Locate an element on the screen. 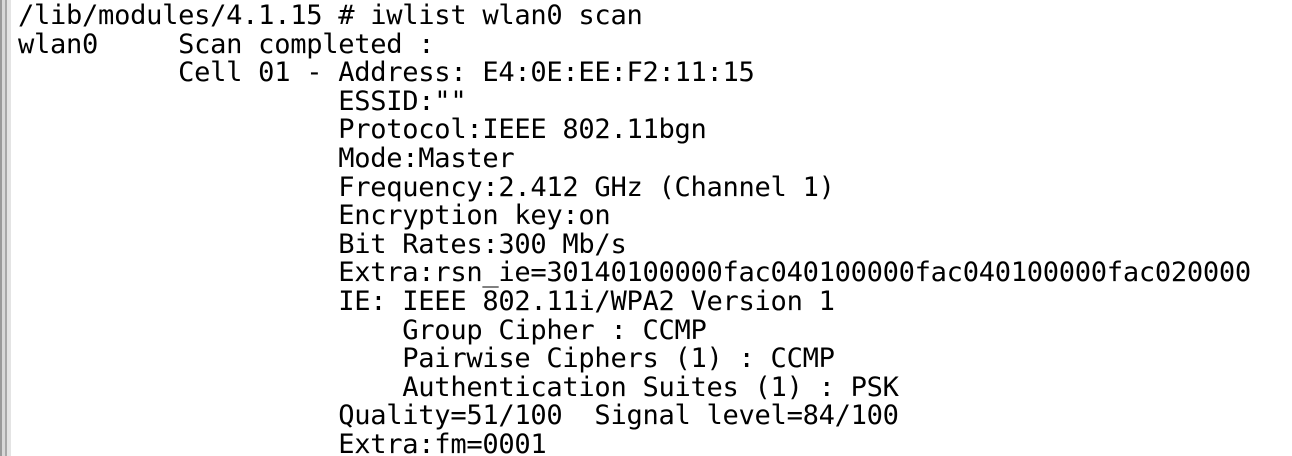 This screenshot has height=456, width=1292. terminal-line-encryption: Encryption key:on is located at coordinates (314, 216).